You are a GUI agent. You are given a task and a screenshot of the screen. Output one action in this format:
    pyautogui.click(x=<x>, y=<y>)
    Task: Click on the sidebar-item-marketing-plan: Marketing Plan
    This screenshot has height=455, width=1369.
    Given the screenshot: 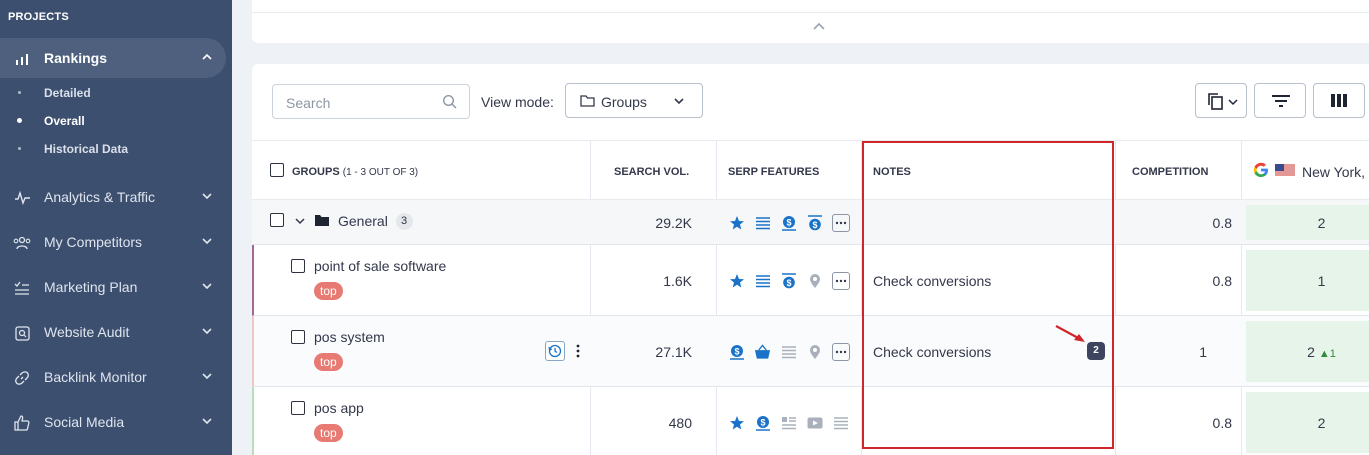 What is the action you would take?
    pyautogui.click(x=113, y=287)
    